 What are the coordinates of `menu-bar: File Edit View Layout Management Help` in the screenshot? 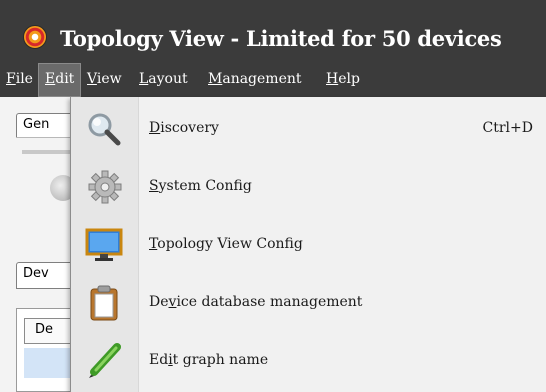 It's located at (273, 80).